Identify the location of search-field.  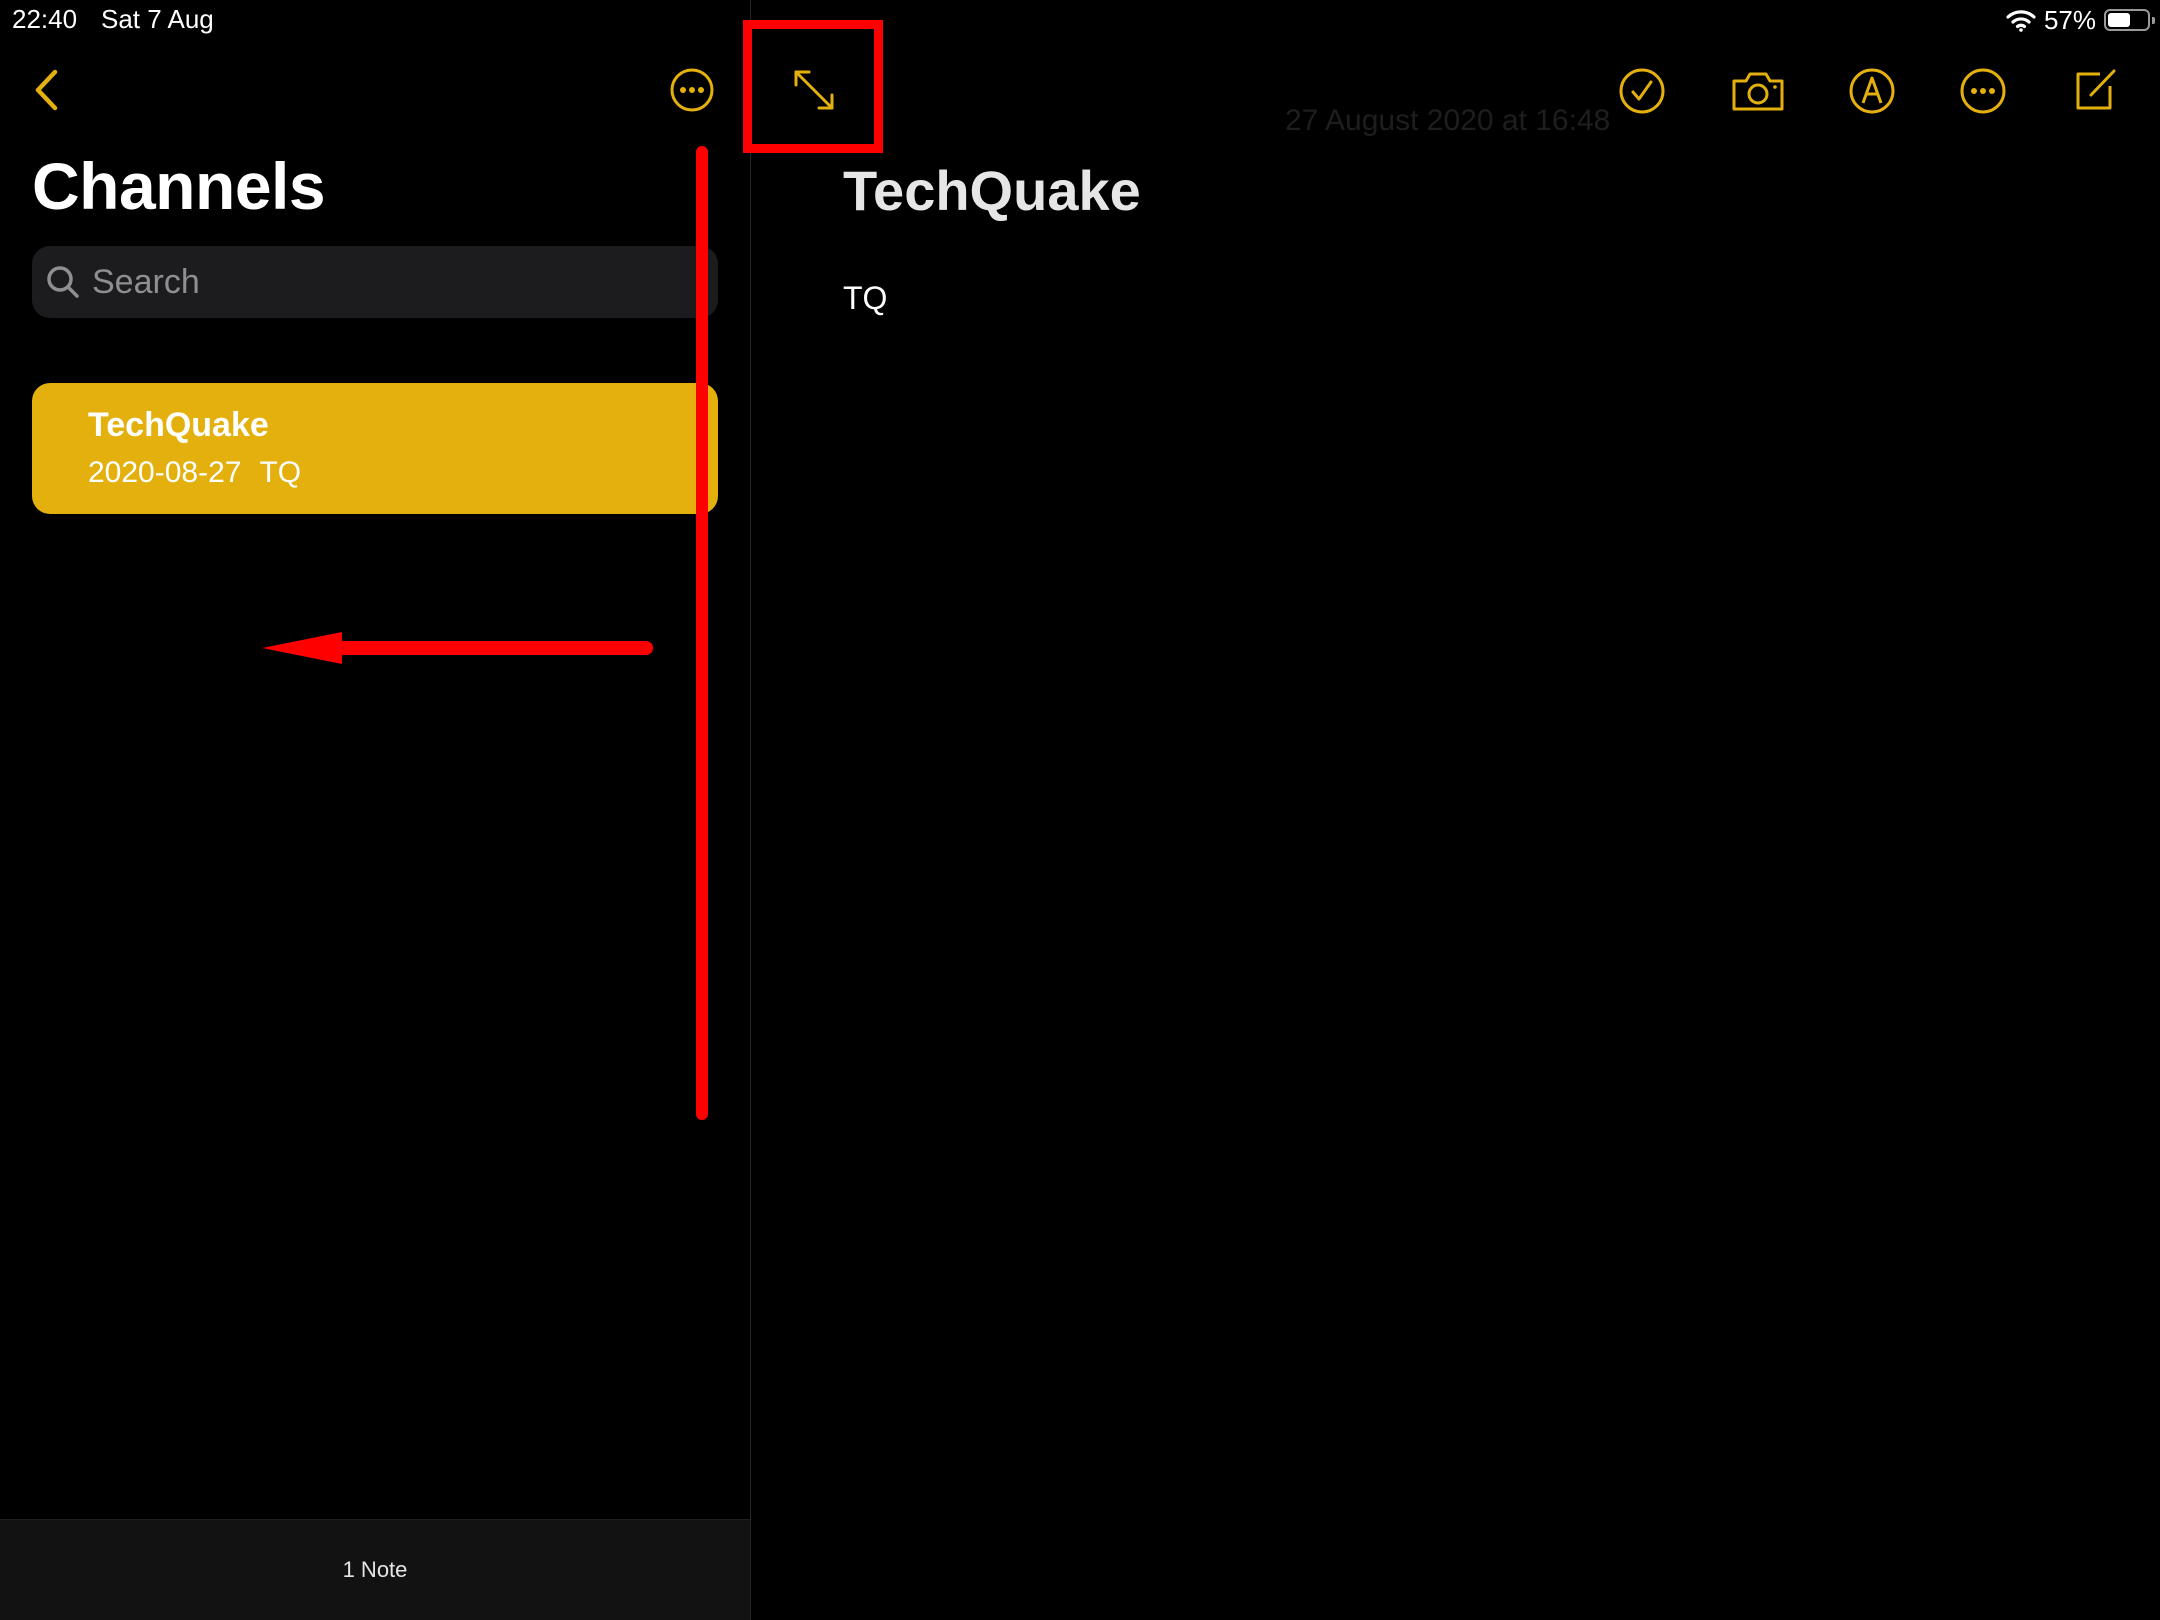
(375, 282).